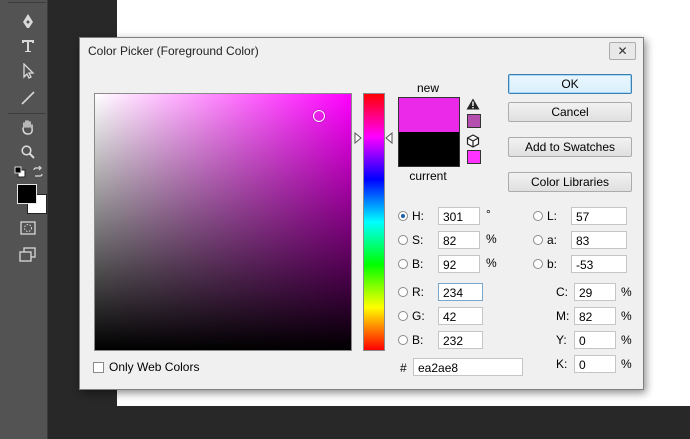 Image resolution: width=690 pixels, height=439 pixels. Describe the element at coordinates (474, 121) in the screenshot. I see `gamut-correction-swatch` at that location.